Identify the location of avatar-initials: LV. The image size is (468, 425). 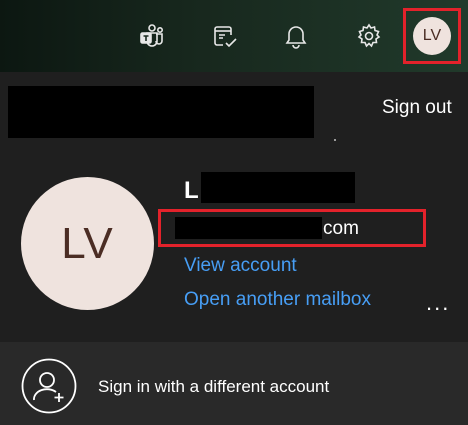
(432, 36).